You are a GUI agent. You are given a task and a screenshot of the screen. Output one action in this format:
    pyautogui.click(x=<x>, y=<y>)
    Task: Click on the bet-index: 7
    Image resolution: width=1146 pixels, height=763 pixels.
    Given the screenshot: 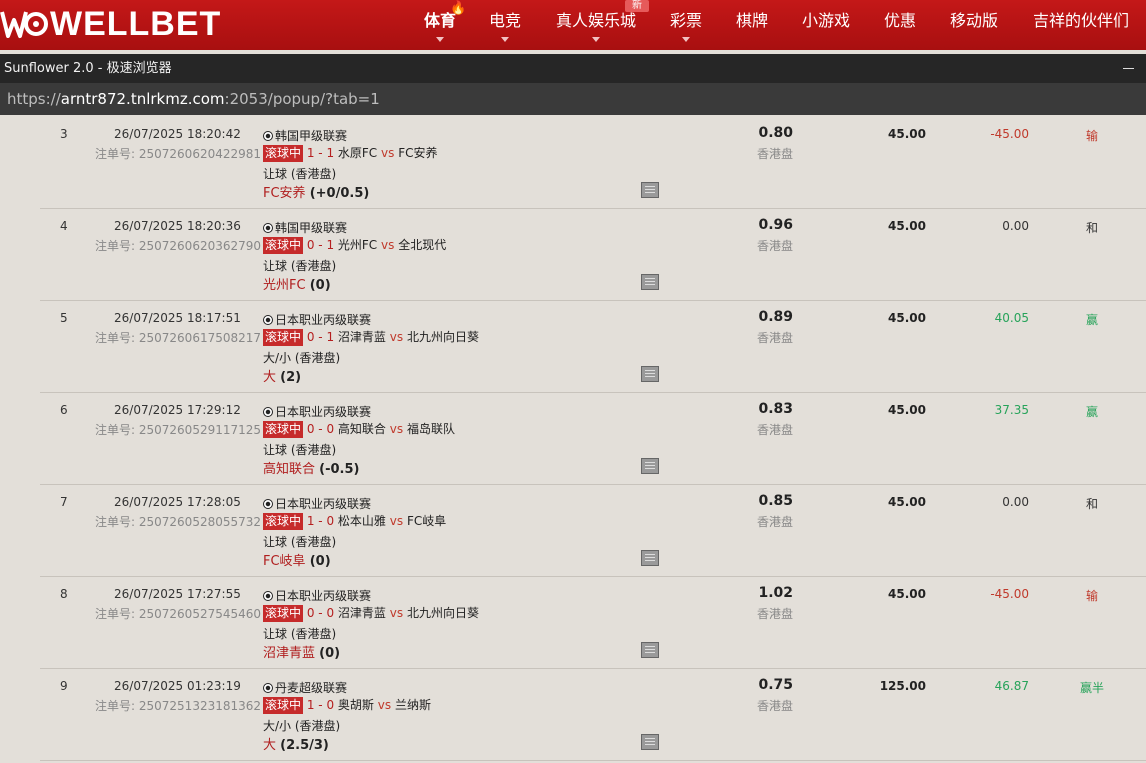 What is the action you would take?
    pyautogui.click(x=64, y=502)
    